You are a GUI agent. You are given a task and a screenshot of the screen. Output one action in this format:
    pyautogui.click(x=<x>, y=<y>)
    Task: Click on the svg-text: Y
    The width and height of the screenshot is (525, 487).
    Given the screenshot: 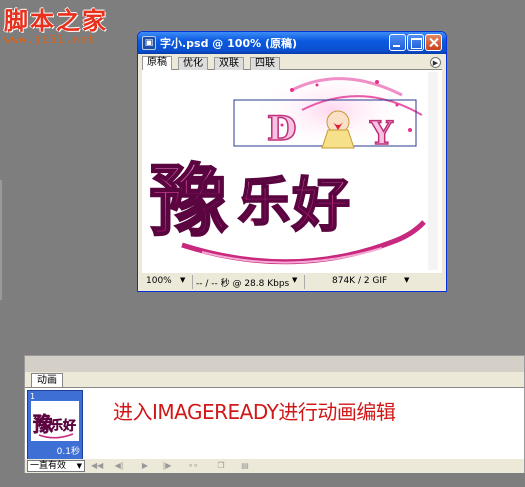 What is the action you would take?
    pyautogui.click(x=381, y=133)
    